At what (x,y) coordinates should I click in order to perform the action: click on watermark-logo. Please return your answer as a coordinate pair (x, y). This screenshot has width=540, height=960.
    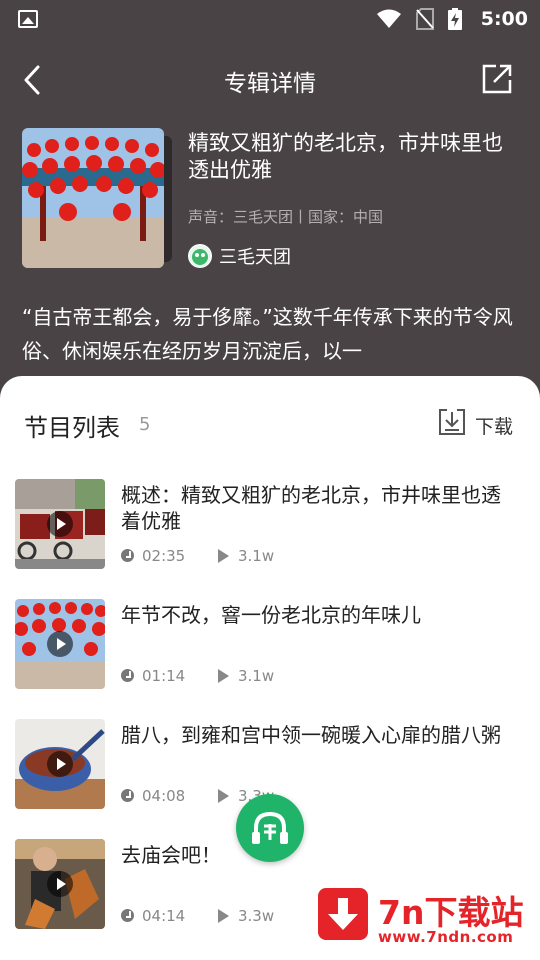
    Looking at the image, I should click on (343, 914).